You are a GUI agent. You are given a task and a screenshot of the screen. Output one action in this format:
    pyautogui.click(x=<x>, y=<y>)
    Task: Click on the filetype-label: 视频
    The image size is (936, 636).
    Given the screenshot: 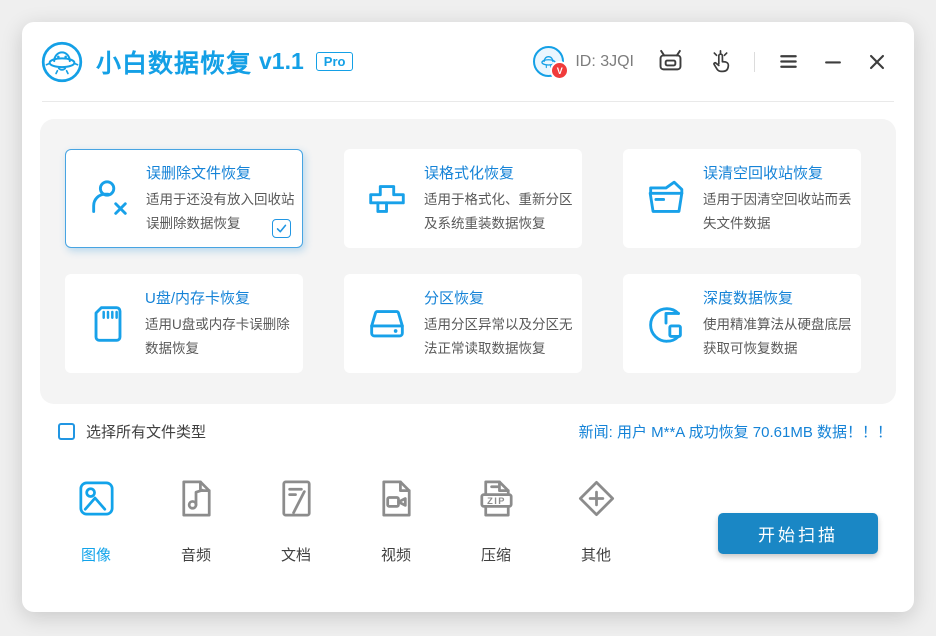 What is the action you would take?
    pyautogui.click(x=395, y=555)
    